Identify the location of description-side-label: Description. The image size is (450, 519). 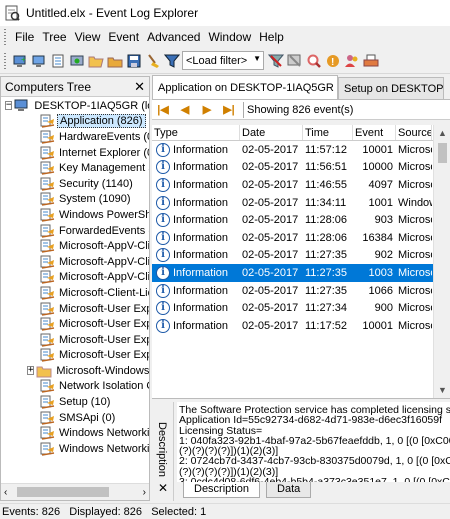
(162, 450).